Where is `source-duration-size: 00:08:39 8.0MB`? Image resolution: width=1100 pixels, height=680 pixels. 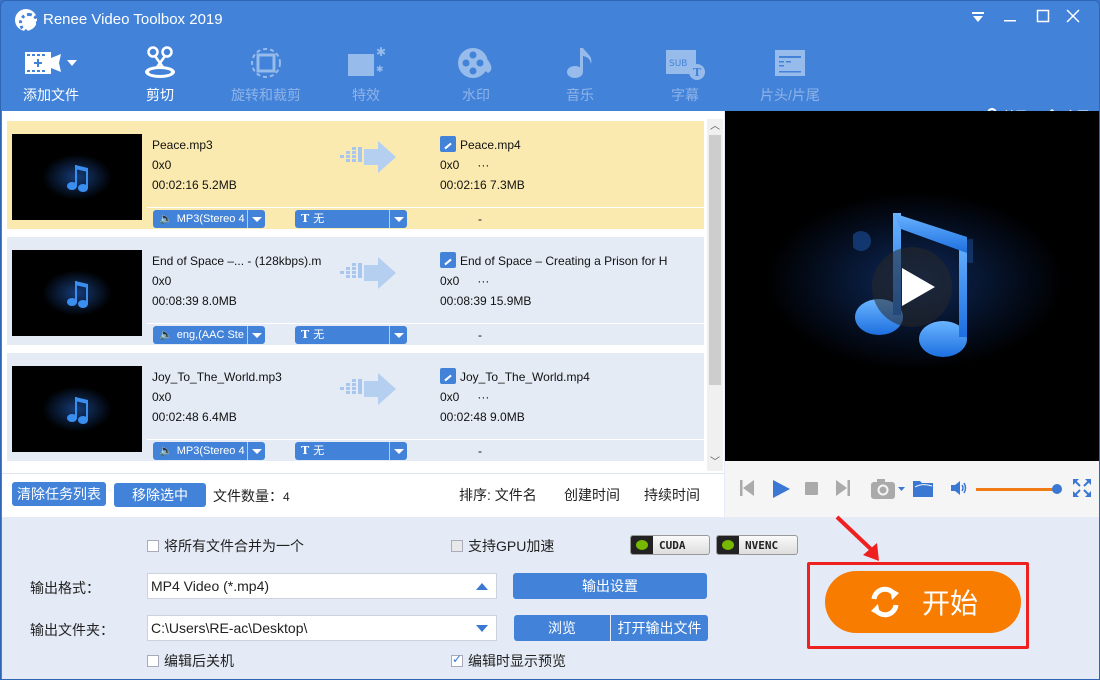 source-duration-size: 00:08:39 8.0MB is located at coordinates (194, 301).